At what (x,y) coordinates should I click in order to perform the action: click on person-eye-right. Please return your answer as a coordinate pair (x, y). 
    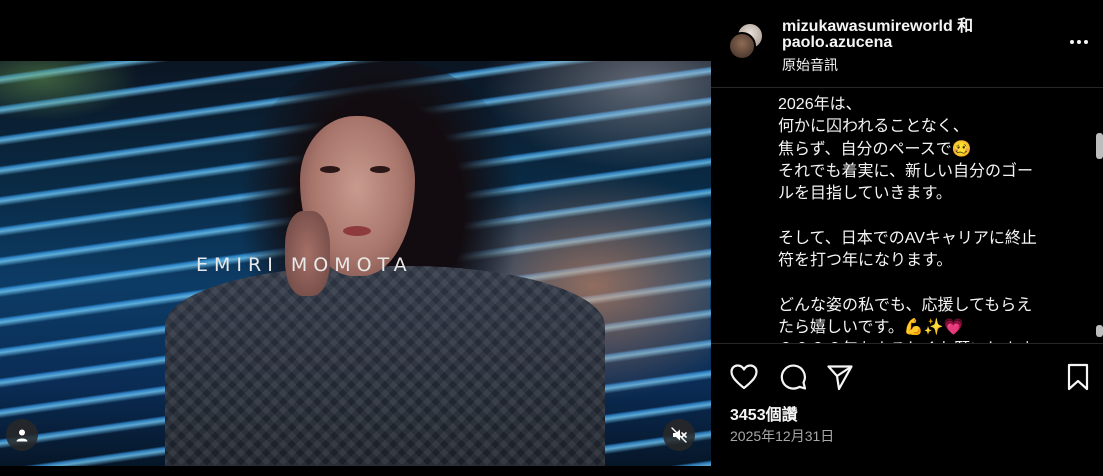
    Looking at the image, I should click on (380, 169).